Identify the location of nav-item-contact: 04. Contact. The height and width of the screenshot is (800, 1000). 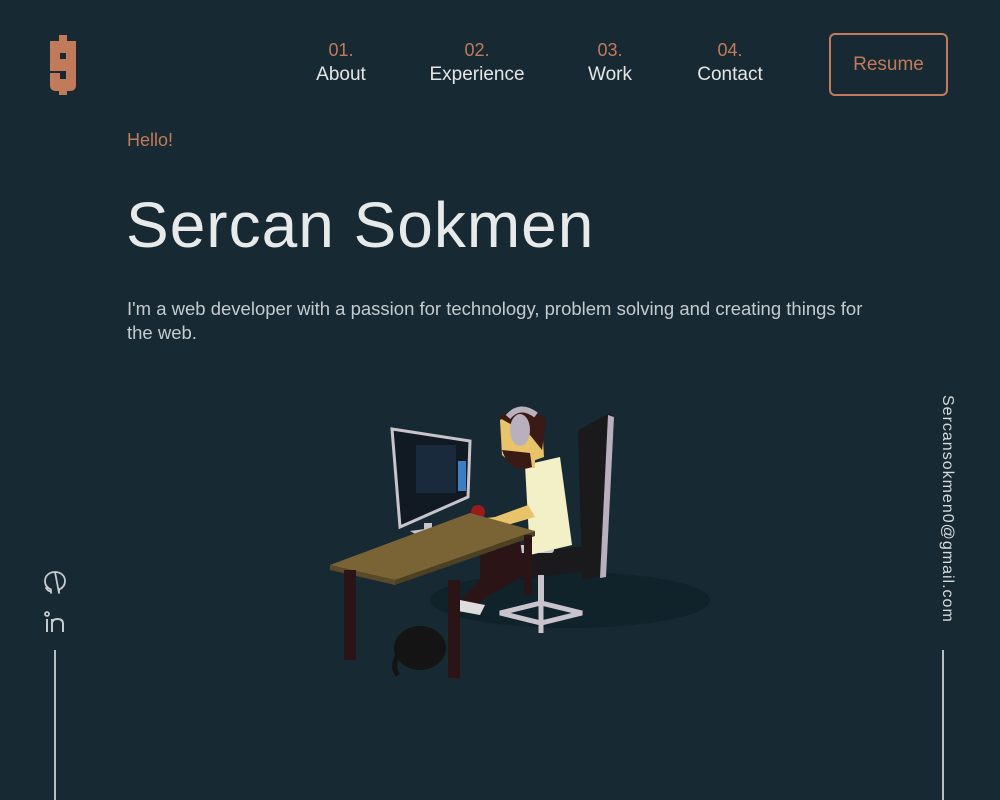
(730, 64).